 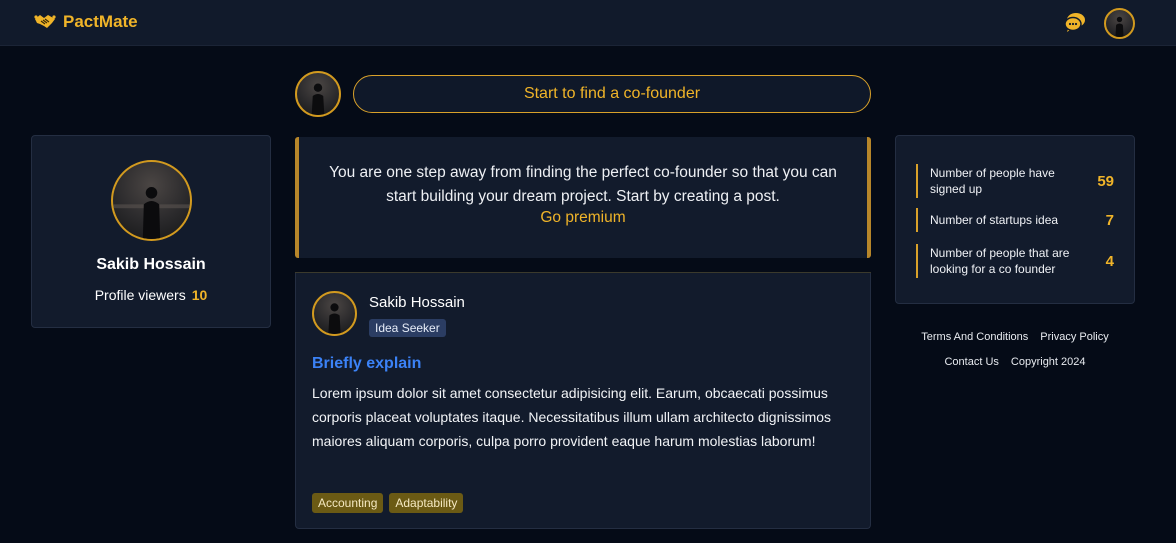 What do you see at coordinates (199, 295) in the screenshot?
I see `profile-viewers-count: 10` at bounding box center [199, 295].